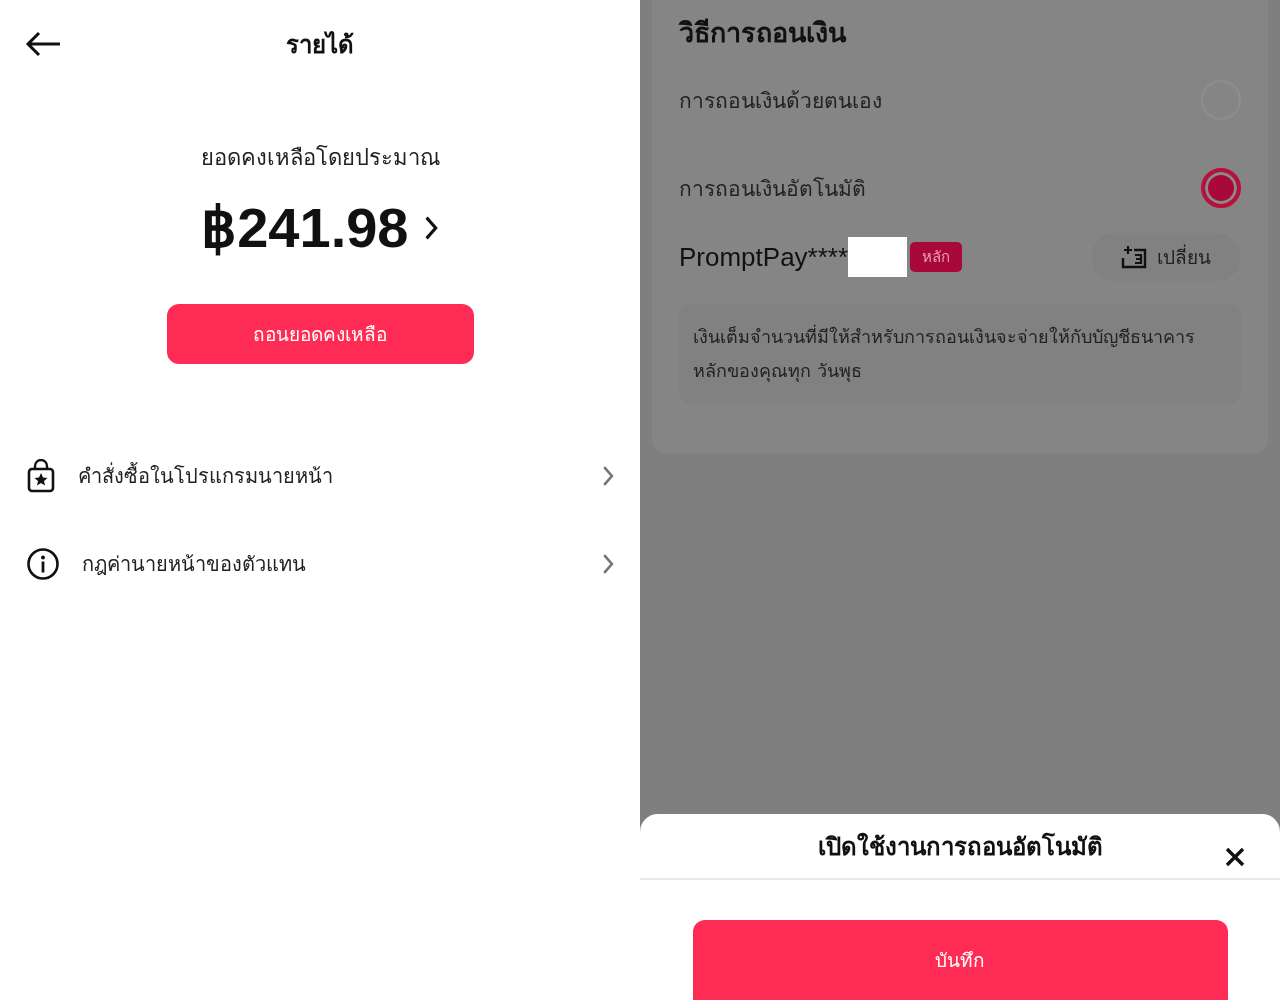 The height and width of the screenshot is (1000, 1280). Describe the element at coordinates (1134, 257) in the screenshot. I see `card-plus-icon` at that location.